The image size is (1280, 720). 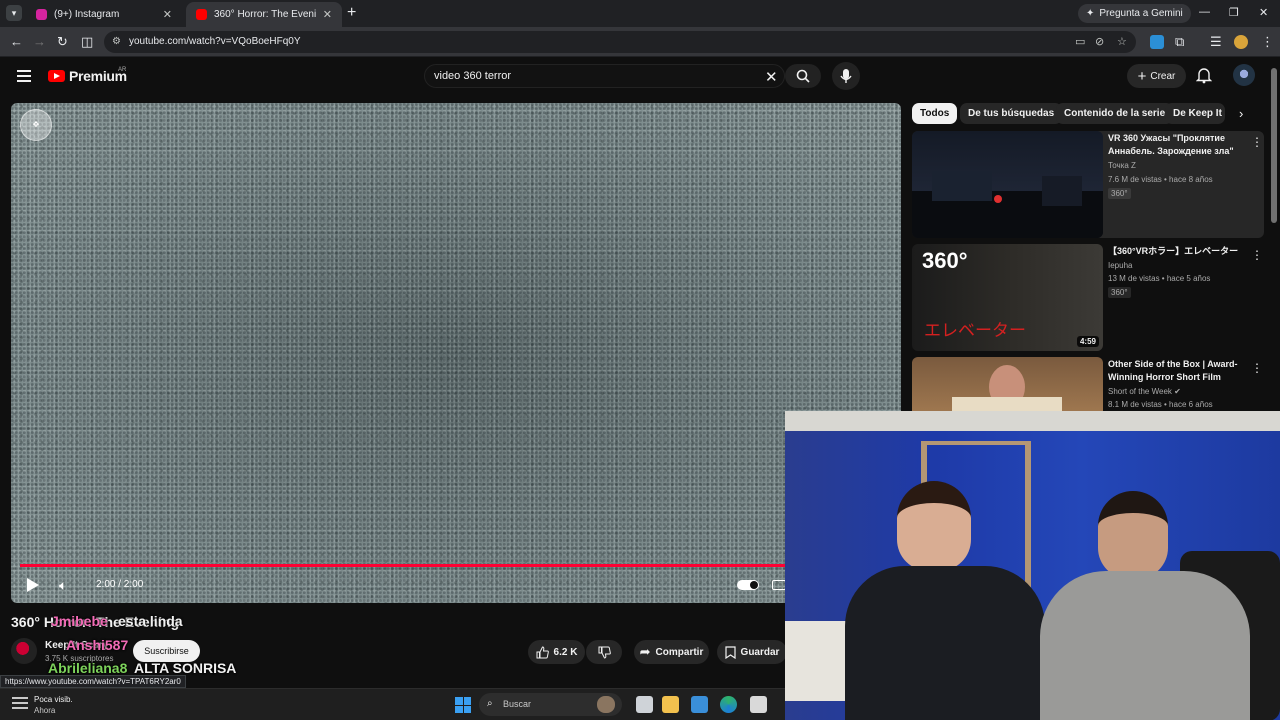 I want to click on volume-icon: 🔈︎, so click(x=63, y=585).